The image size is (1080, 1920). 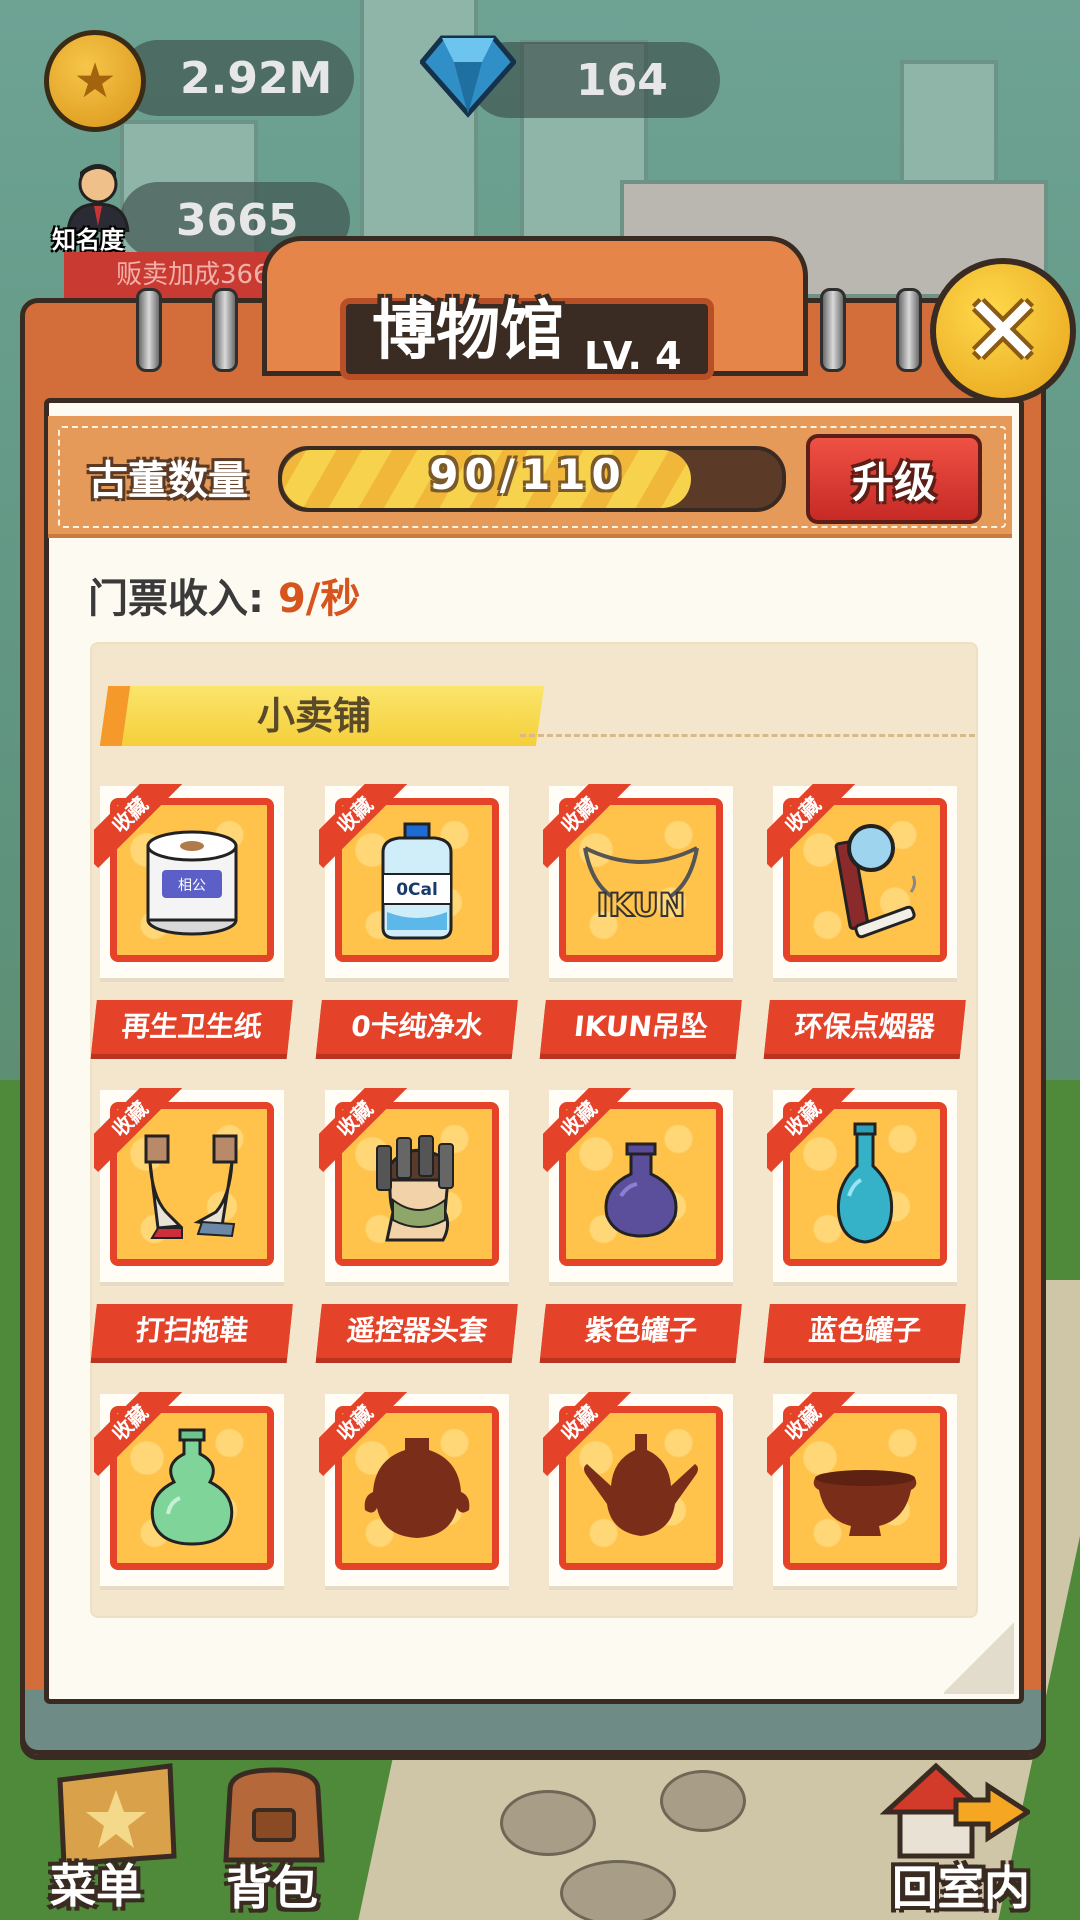 What do you see at coordinates (256, 78) in the screenshot?
I see `coin-value: 2.92M` at bounding box center [256, 78].